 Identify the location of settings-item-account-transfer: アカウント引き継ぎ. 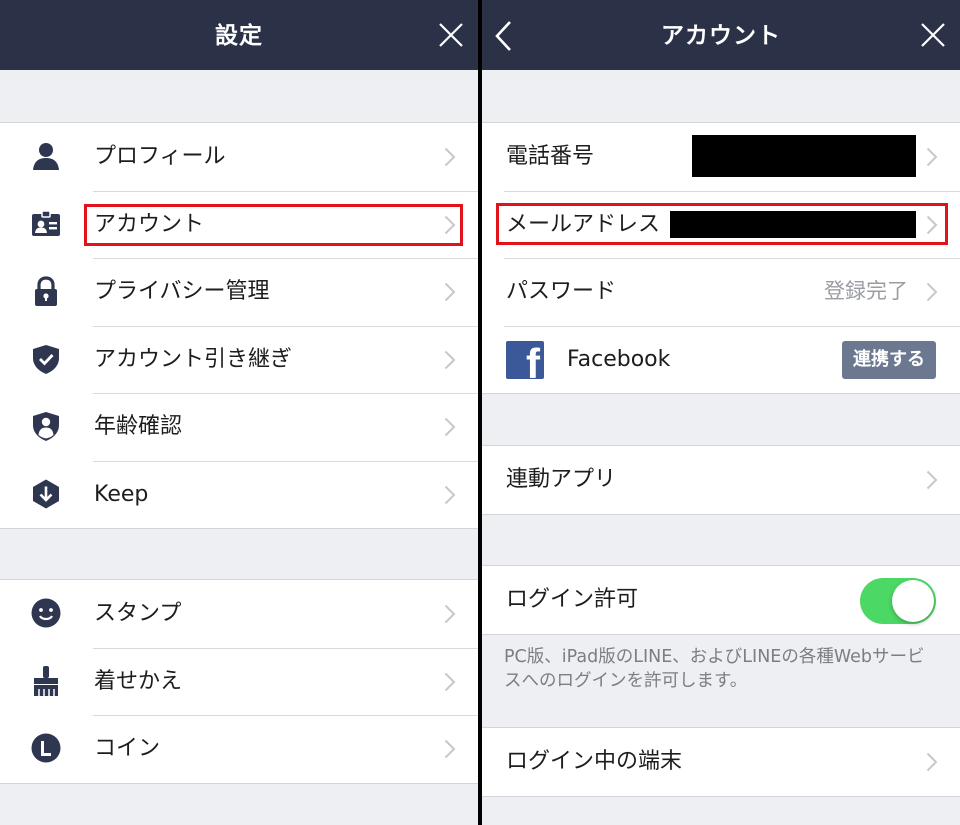
(239, 359).